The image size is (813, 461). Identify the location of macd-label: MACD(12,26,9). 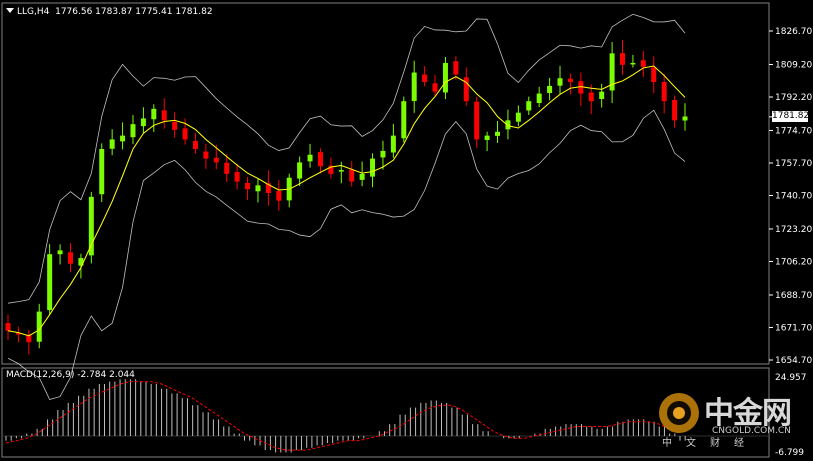
(40, 375).